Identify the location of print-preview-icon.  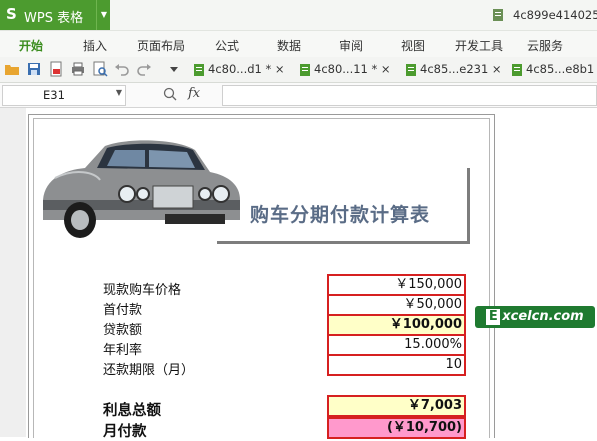
(100, 69).